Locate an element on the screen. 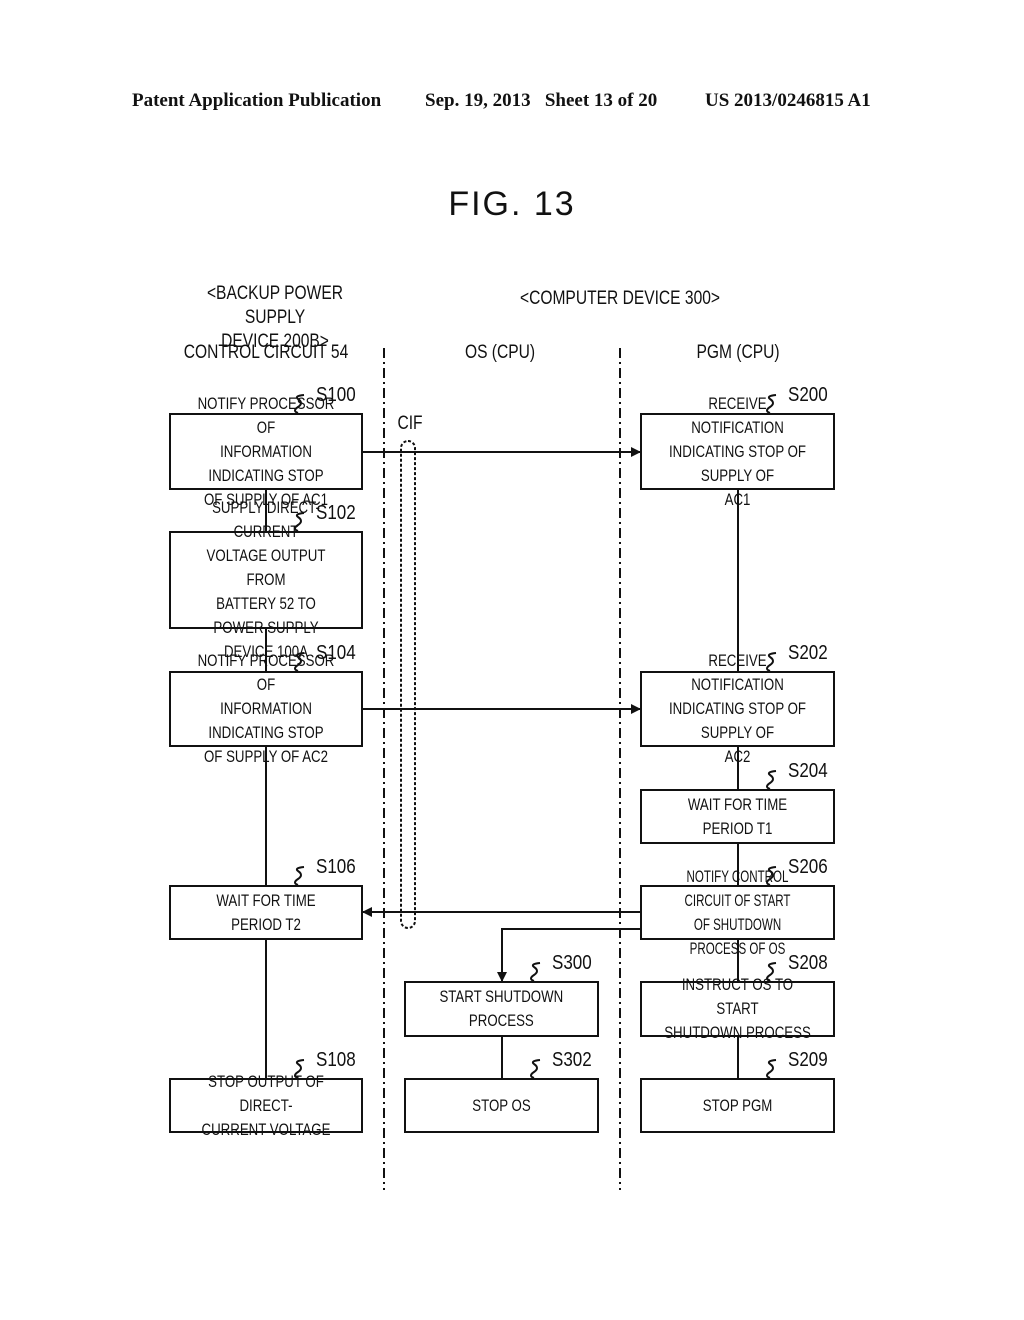 This screenshot has width=1024, height=1320. step-box-s106: WAIT FOR TIME PERIOD T2 is located at coordinates (266, 912).